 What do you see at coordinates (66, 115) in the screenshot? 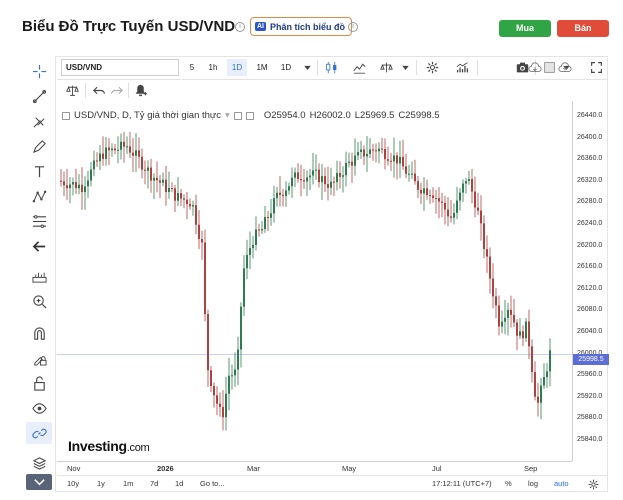
I see `collapse-legend-icon` at bounding box center [66, 115].